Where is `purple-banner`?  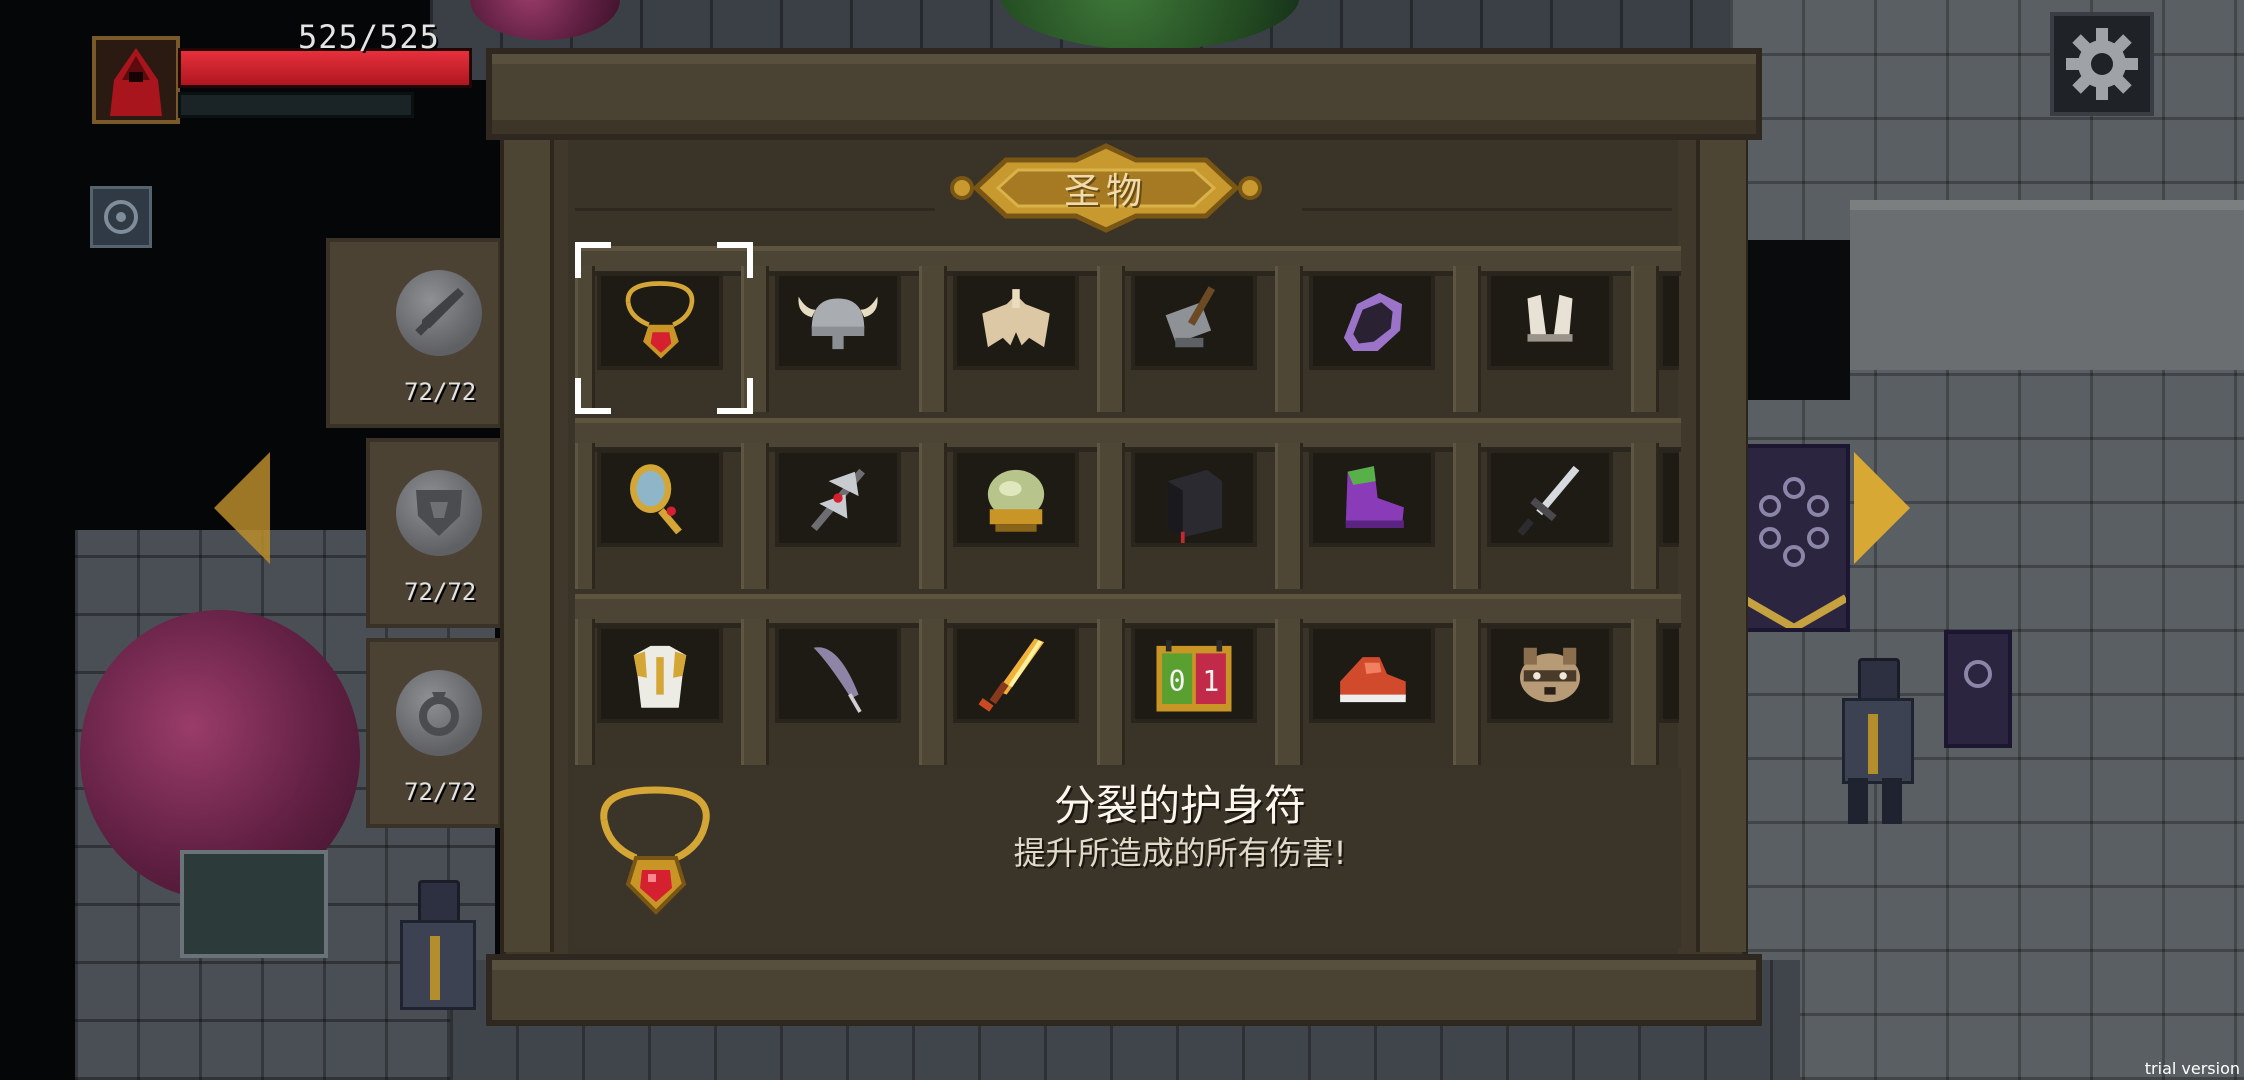 purple-banner is located at coordinates (1794, 538).